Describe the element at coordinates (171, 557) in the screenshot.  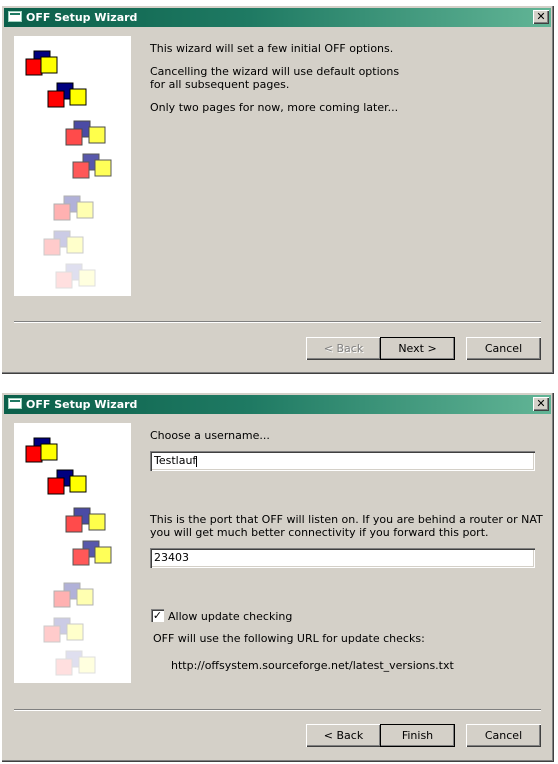
I see `port-value: 23403` at that location.